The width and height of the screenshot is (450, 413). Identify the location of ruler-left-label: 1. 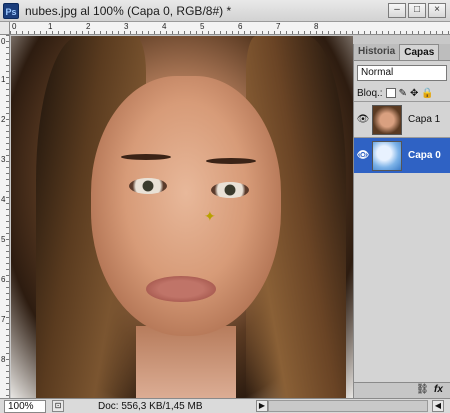
(3, 79).